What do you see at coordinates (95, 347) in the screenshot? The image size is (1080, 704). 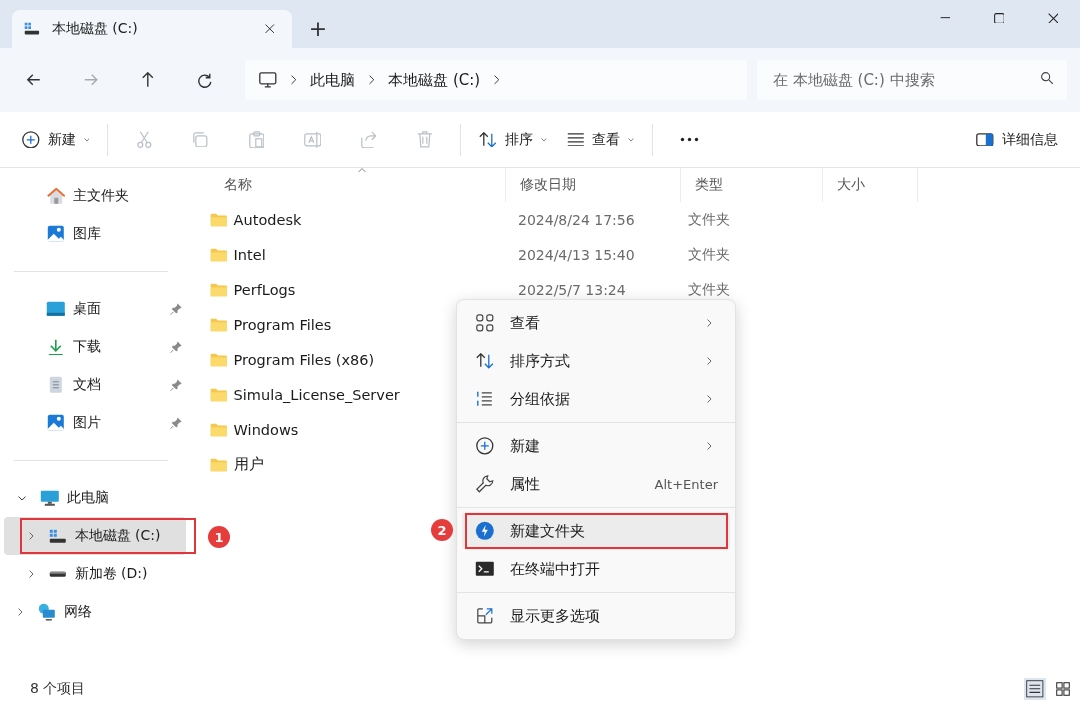 I see `sidebar-item: 下载` at bounding box center [95, 347].